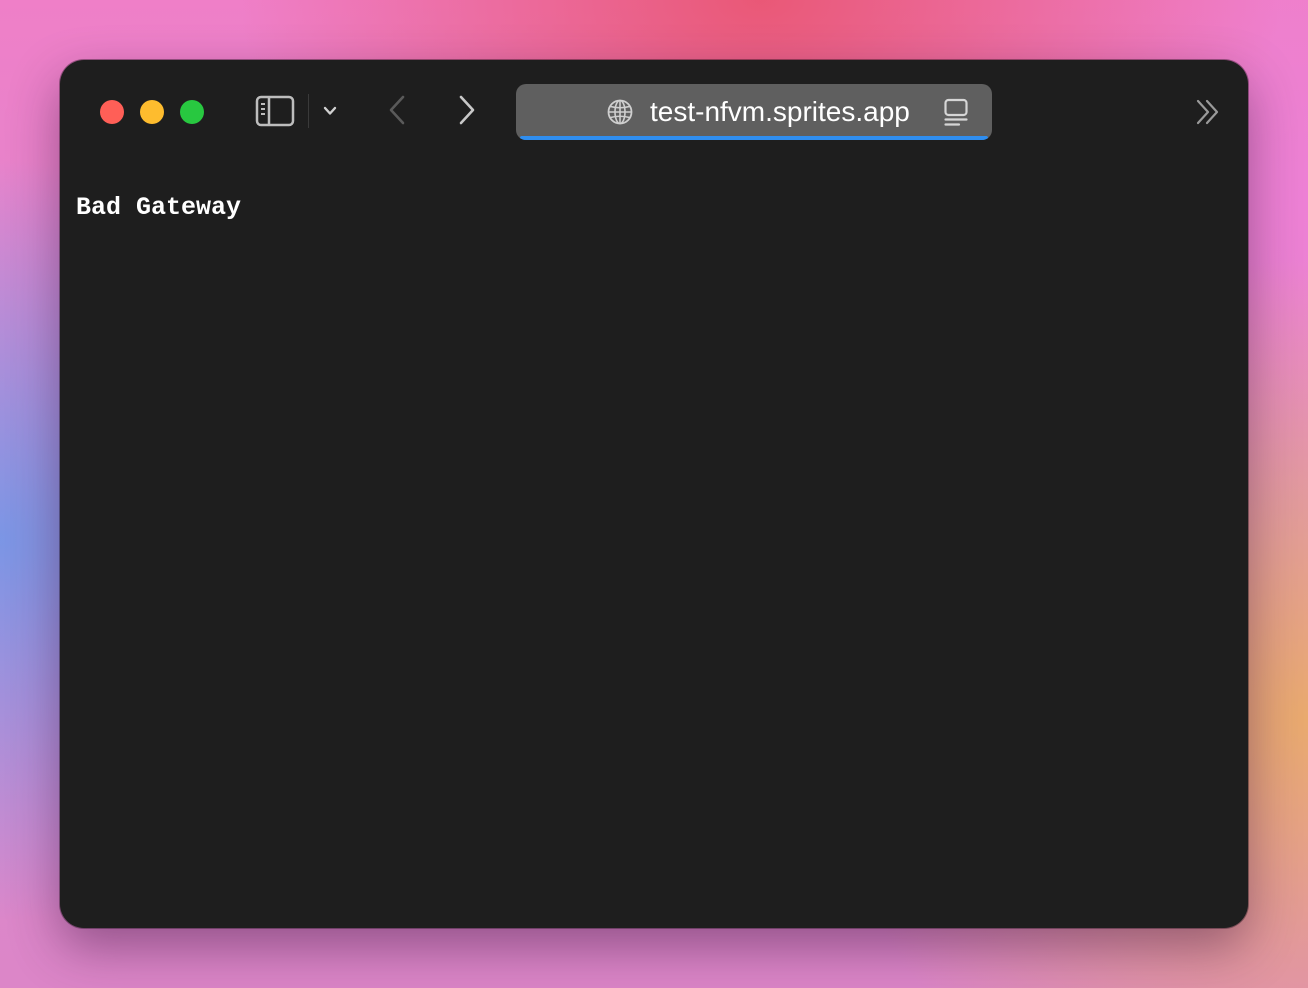  I want to click on double-chevron-right-icon, so click(1207, 112).